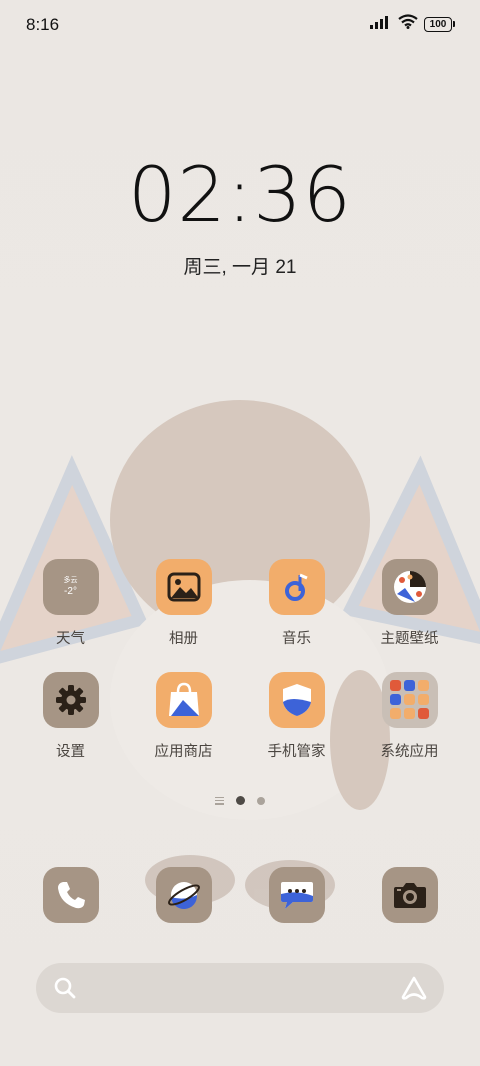 This screenshot has width=480, height=1066. I want to click on app-label: 天气, so click(70, 639).